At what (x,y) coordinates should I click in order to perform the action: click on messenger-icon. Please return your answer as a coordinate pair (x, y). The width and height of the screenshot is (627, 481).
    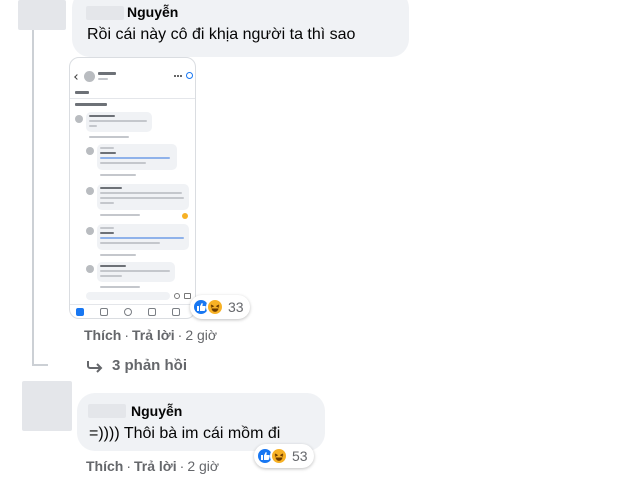
    Looking at the image, I should click on (189, 75).